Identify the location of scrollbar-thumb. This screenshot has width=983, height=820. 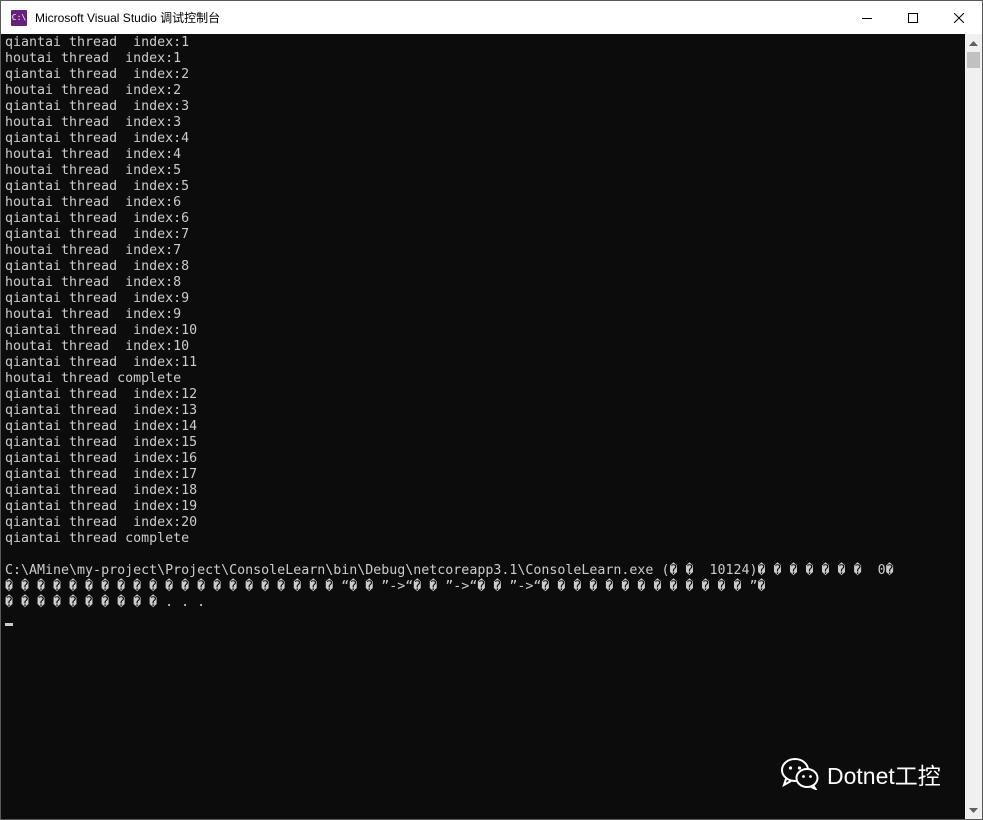
(973, 60).